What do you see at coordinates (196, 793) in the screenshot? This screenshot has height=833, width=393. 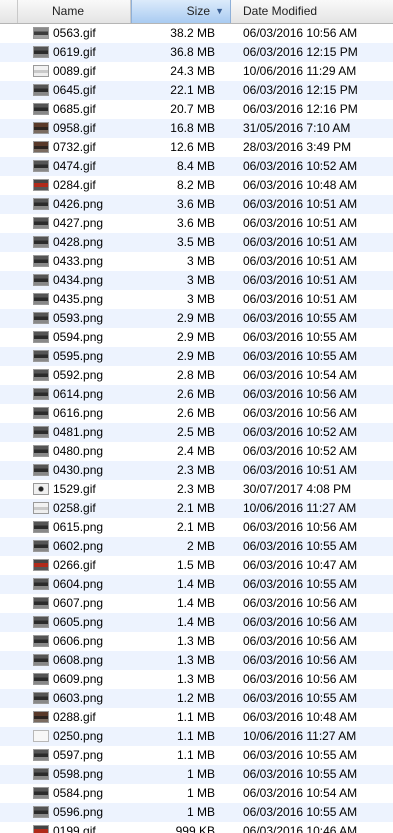 I see `file-row: 0584.png 1 MB 06/03/2016 10:54 AM` at bounding box center [196, 793].